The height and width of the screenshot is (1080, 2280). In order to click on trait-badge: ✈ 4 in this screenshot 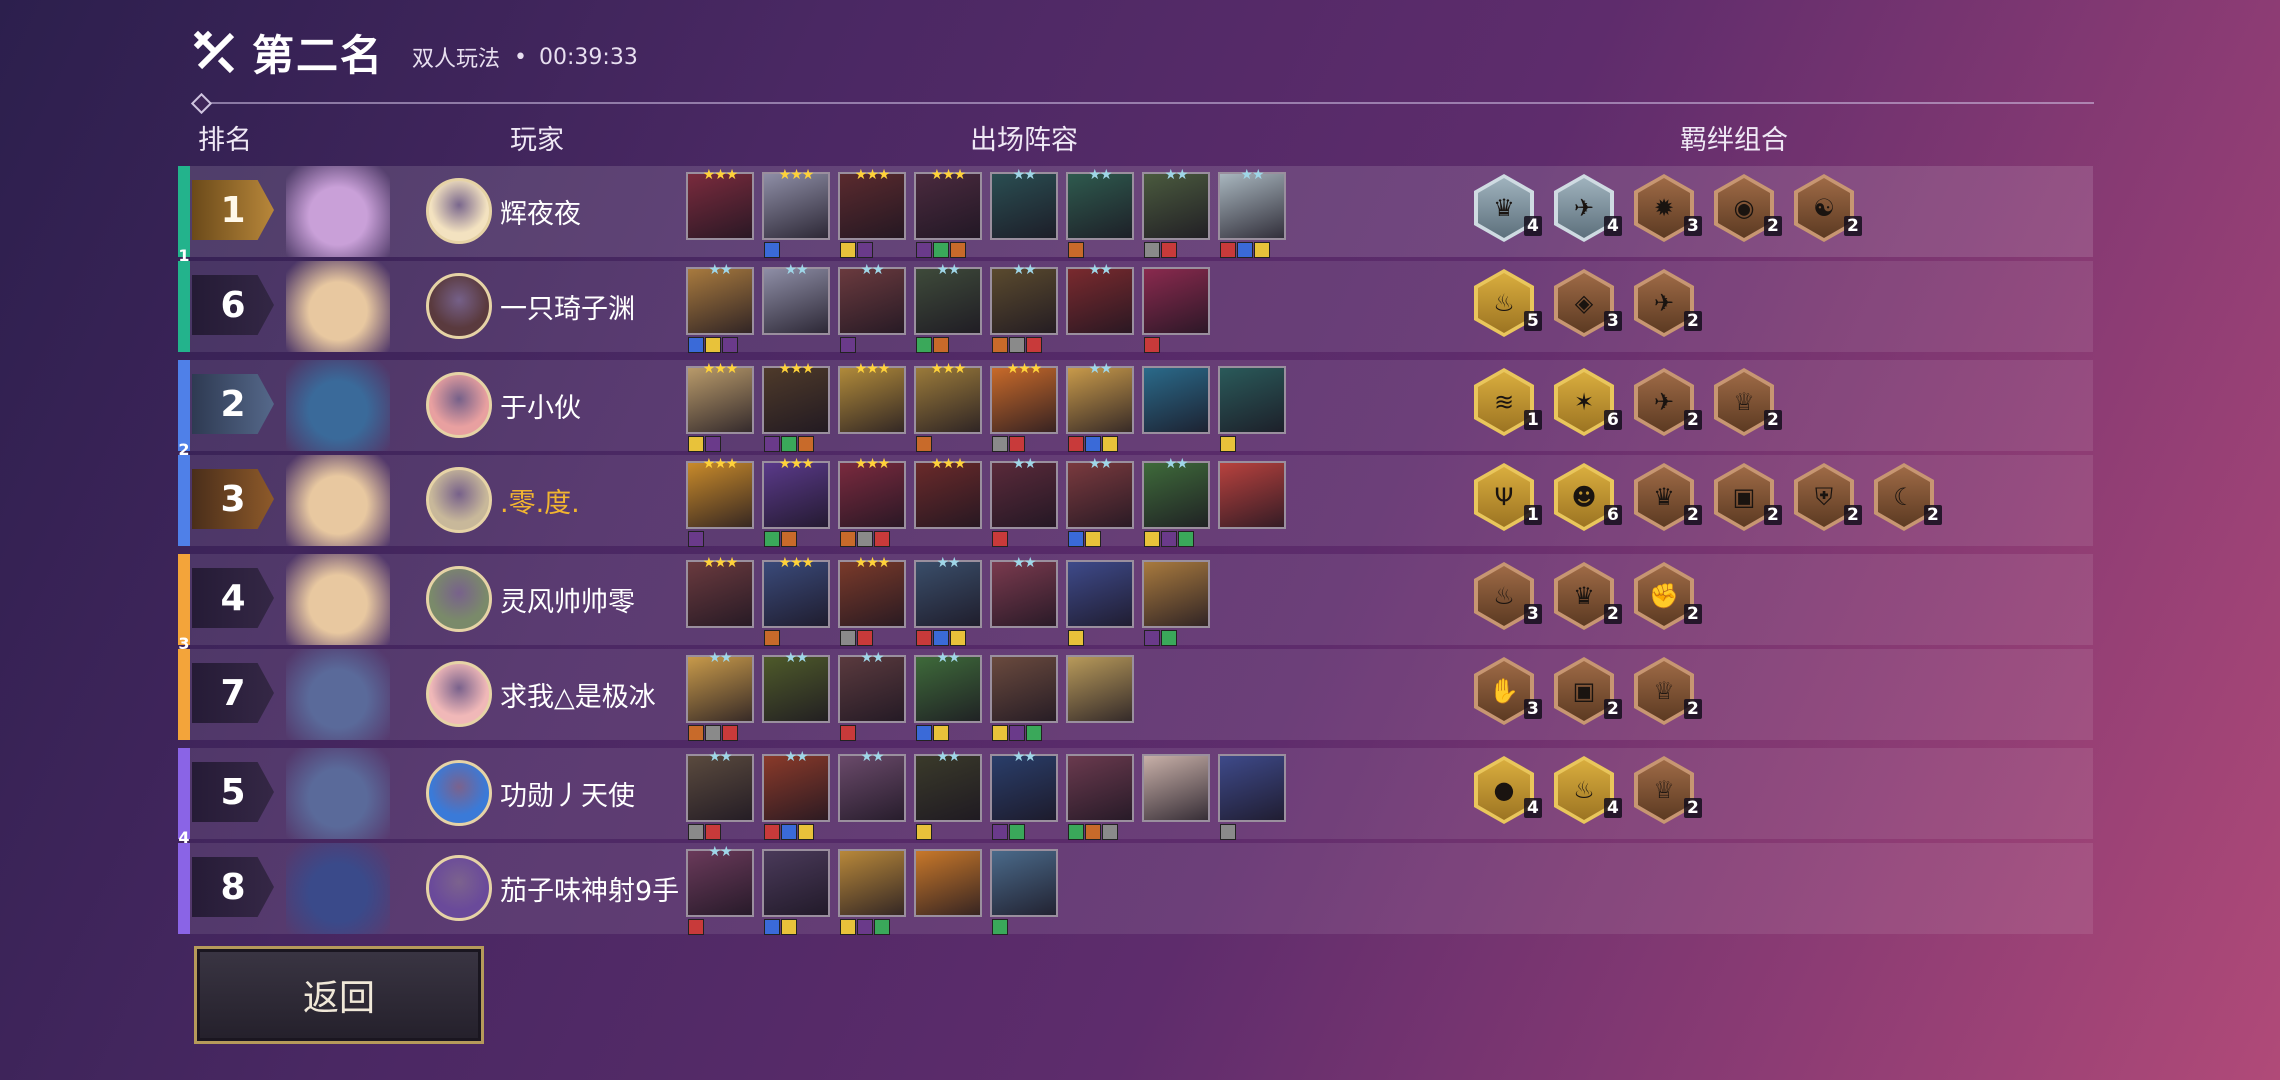, I will do `click(1588, 209)`.